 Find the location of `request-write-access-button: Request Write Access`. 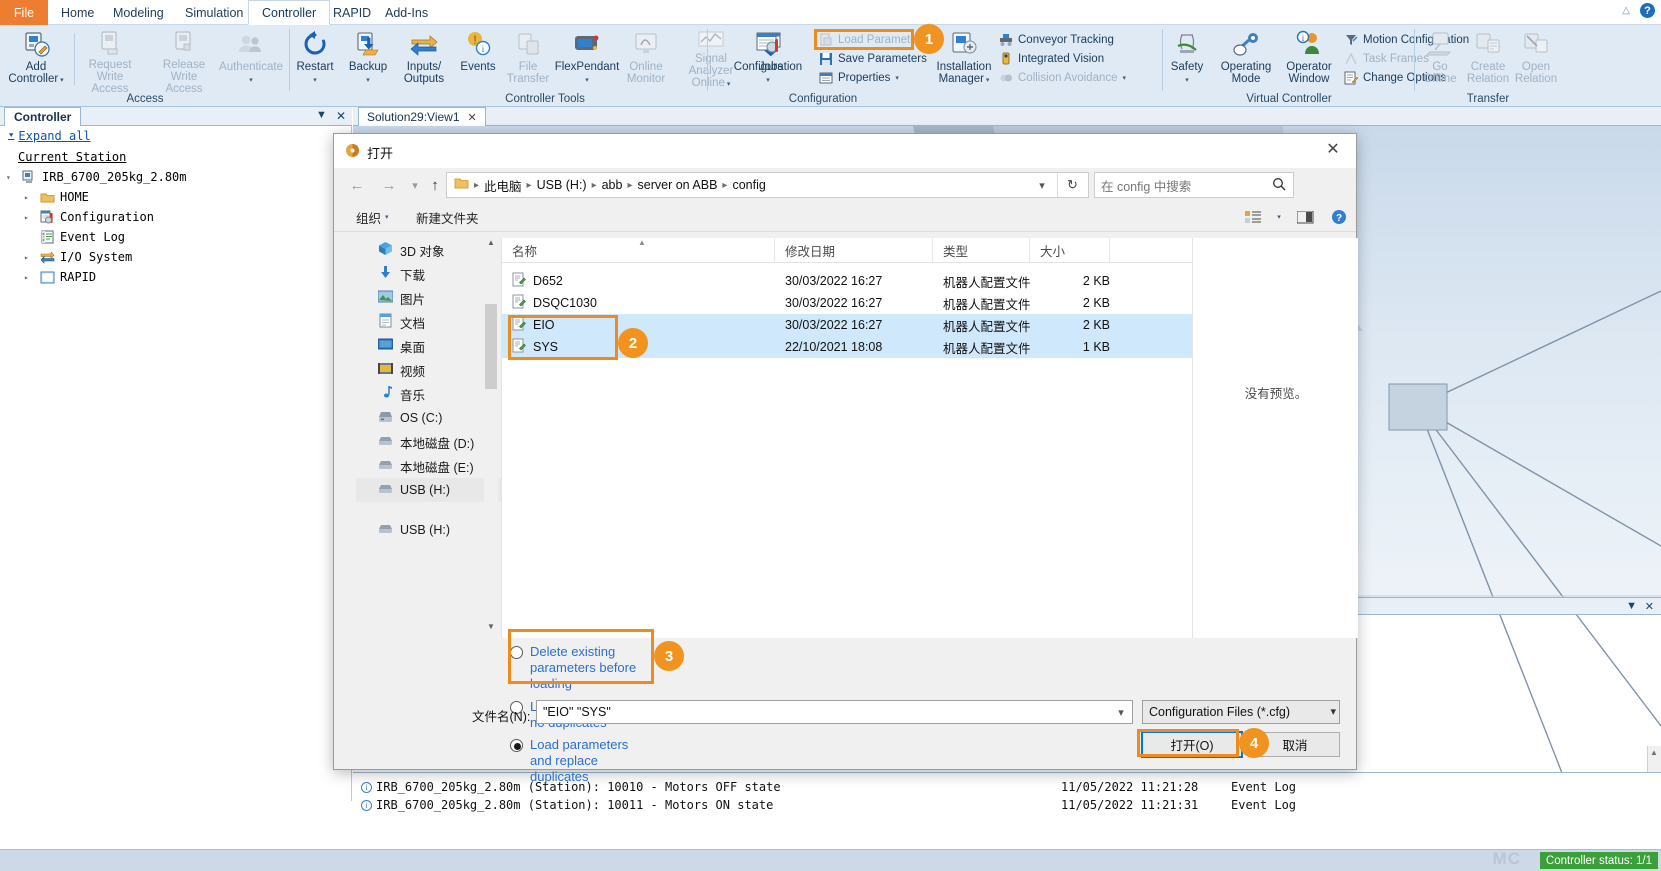

request-write-access-button: Request Write Access is located at coordinates (110, 61).